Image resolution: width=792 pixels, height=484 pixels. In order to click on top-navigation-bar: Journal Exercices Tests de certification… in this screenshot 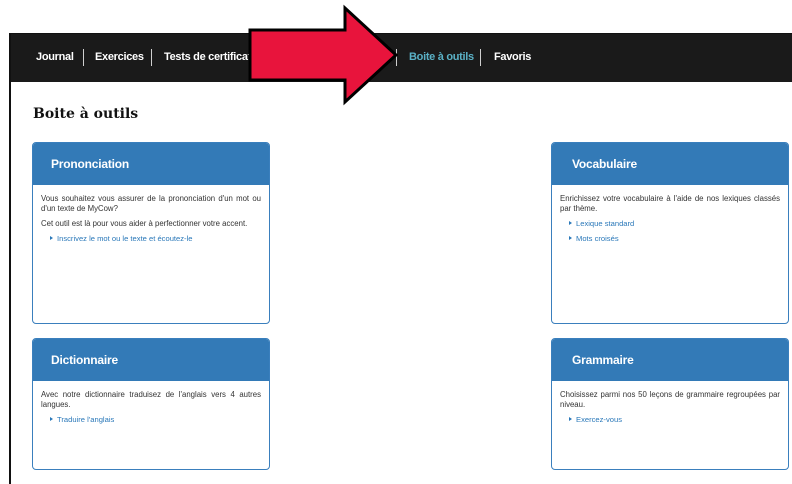, I will do `click(401, 58)`.